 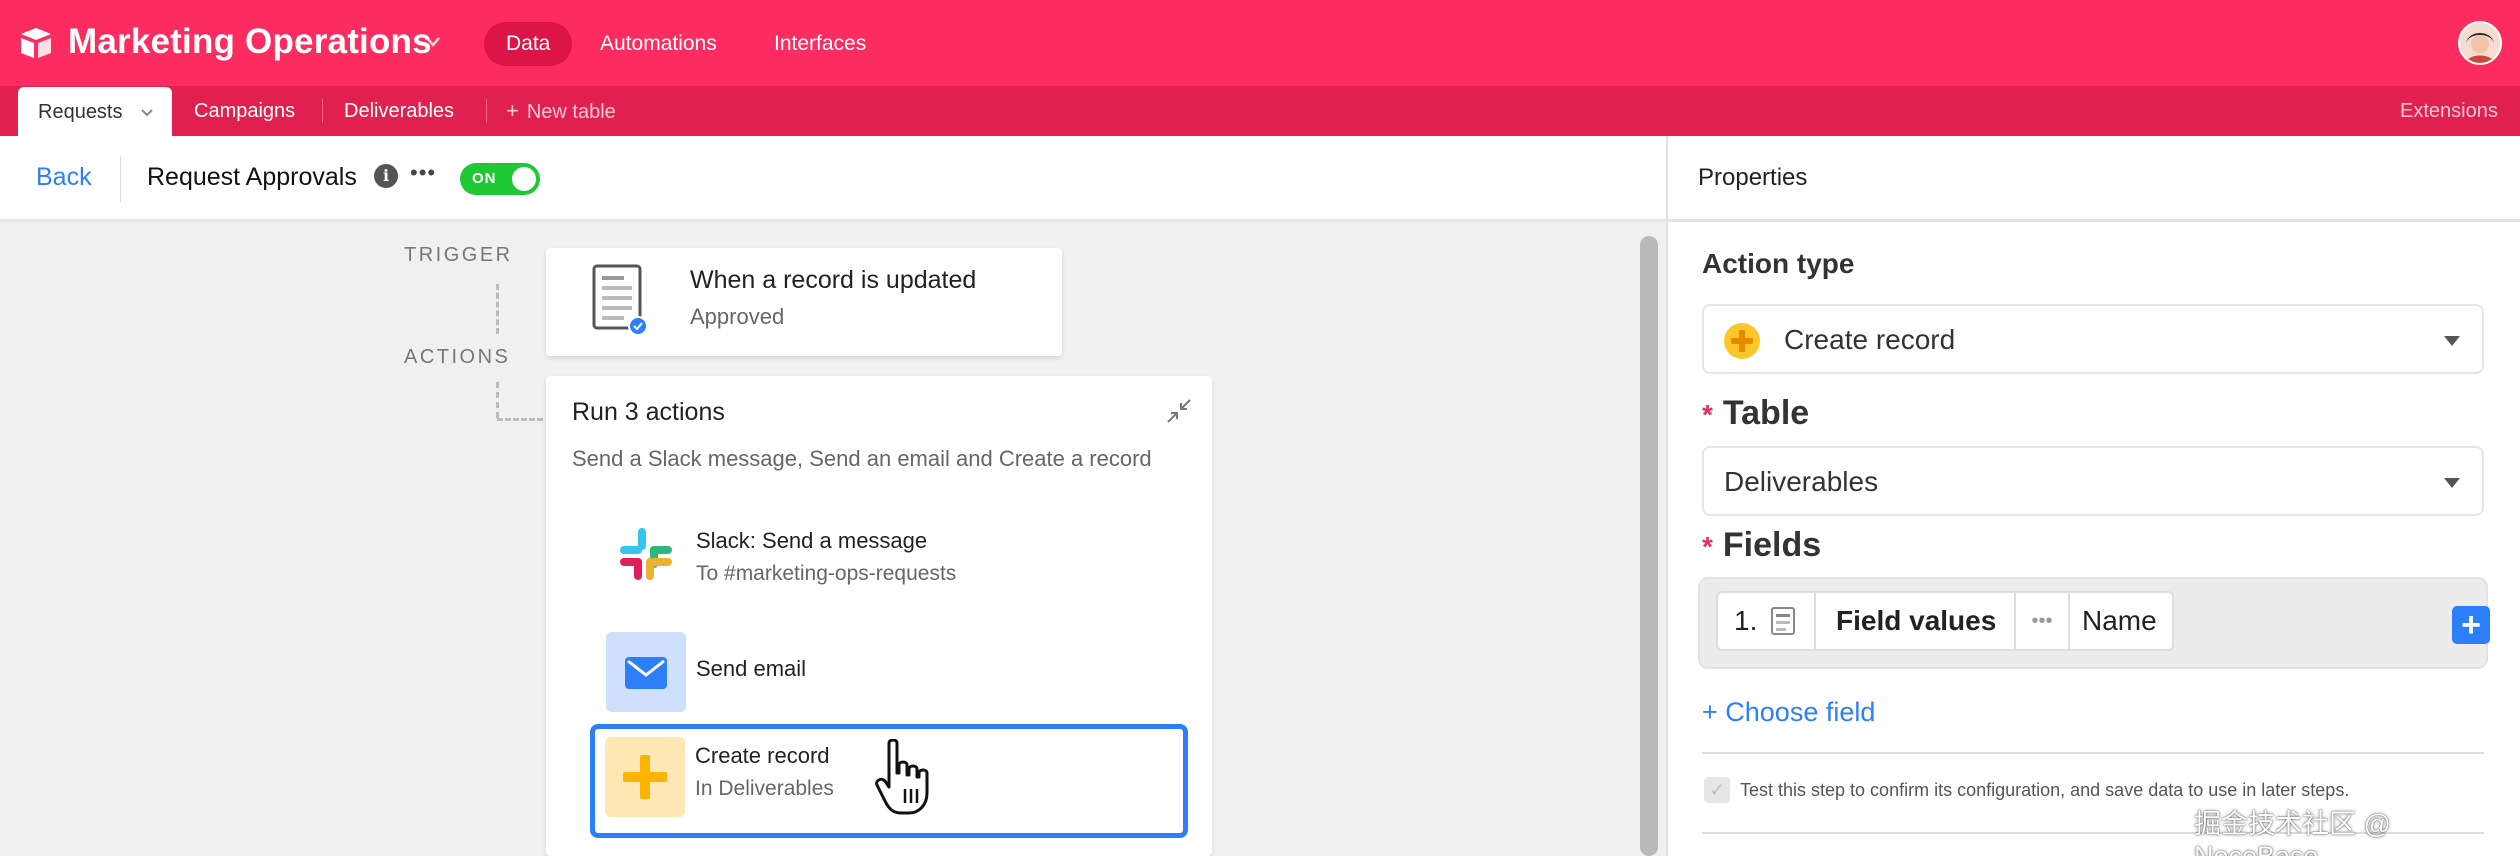 What do you see at coordinates (1766, 621) in the screenshot?
I see `field-row-index-cell: 1.` at bounding box center [1766, 621].